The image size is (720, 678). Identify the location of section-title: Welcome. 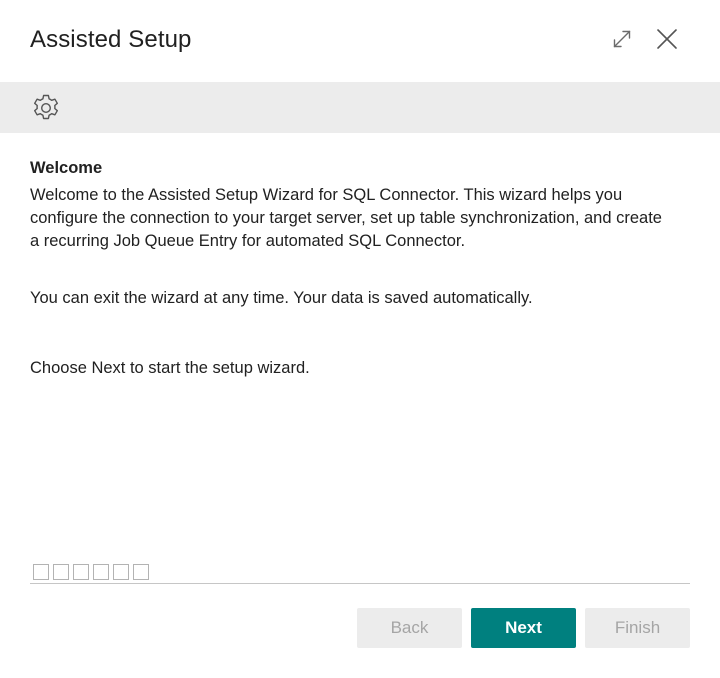
(66, 168).